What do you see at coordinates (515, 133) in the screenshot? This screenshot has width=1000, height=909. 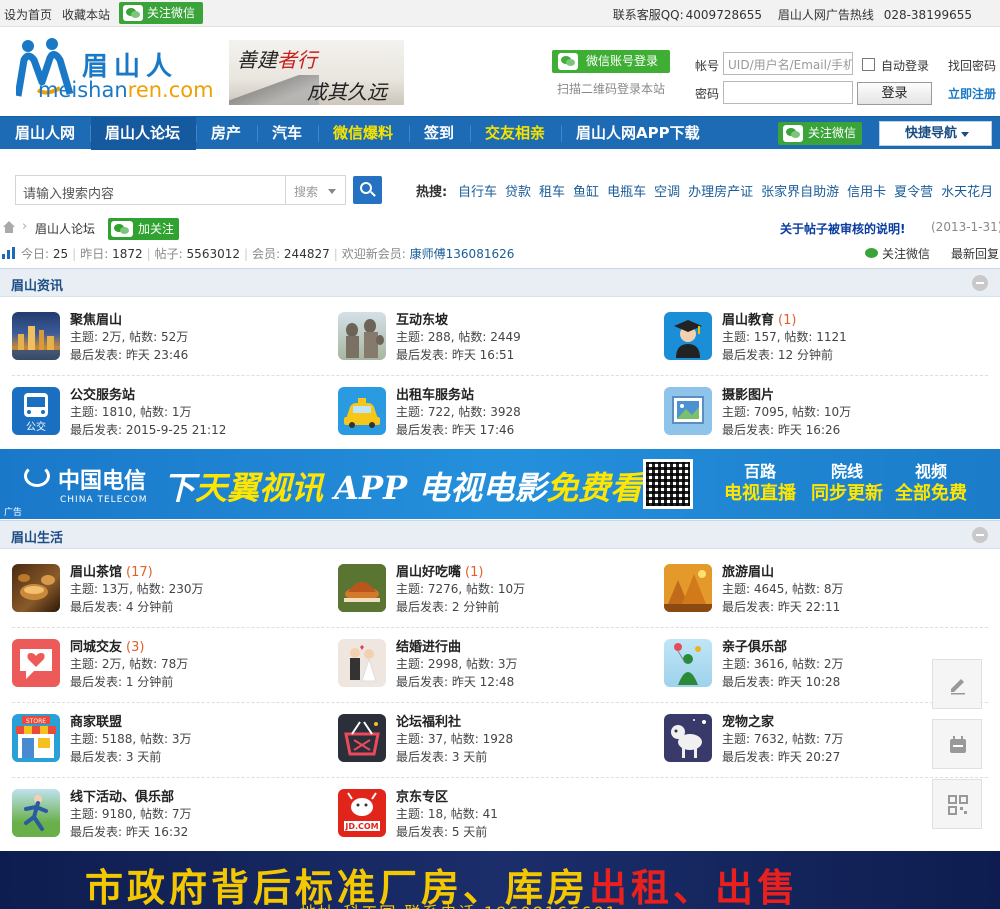 I see `nav-item-dating: 交友相亲` at bounding box center [515, 133].